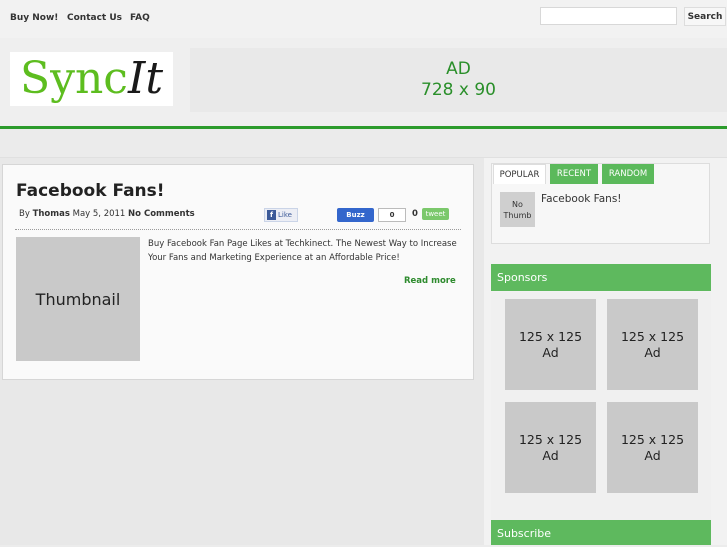  Describe the element at coordinates (458, 90) in the screenshot. I see `header-ad-line2: 728 x 90` at that location.